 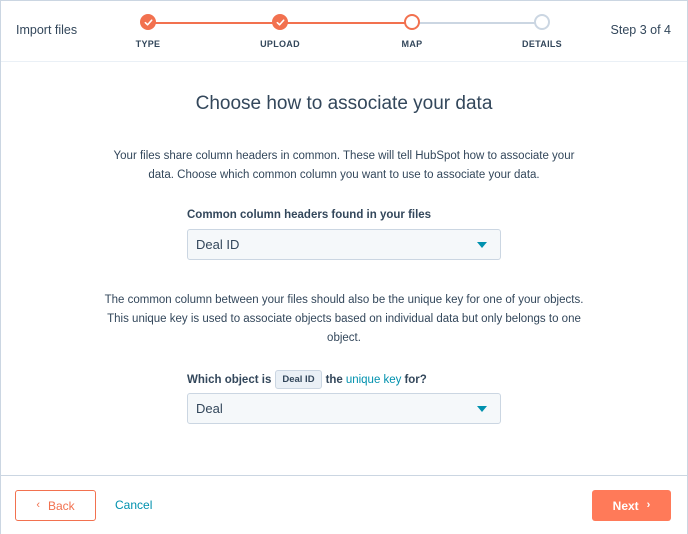 I want to click on object-select: Deal, so click(x=344, y=408).